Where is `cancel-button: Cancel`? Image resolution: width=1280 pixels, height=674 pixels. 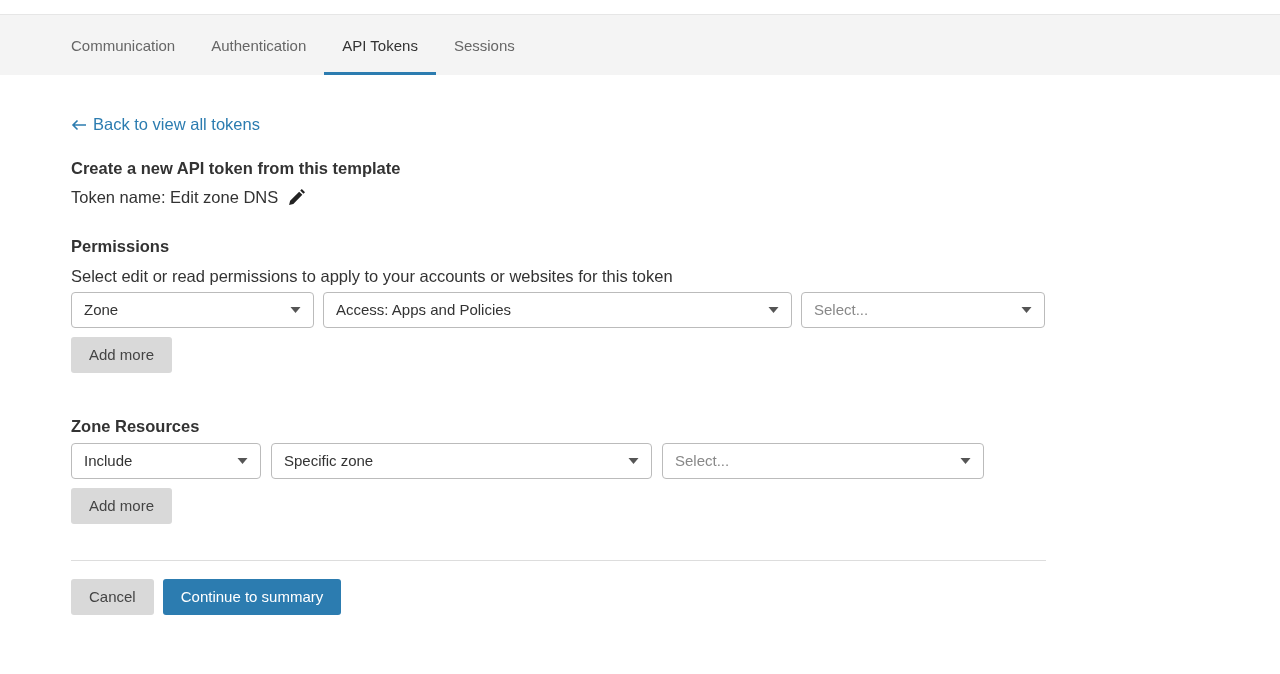
cancel-button: Cancel is located at coordinates (112, 596).